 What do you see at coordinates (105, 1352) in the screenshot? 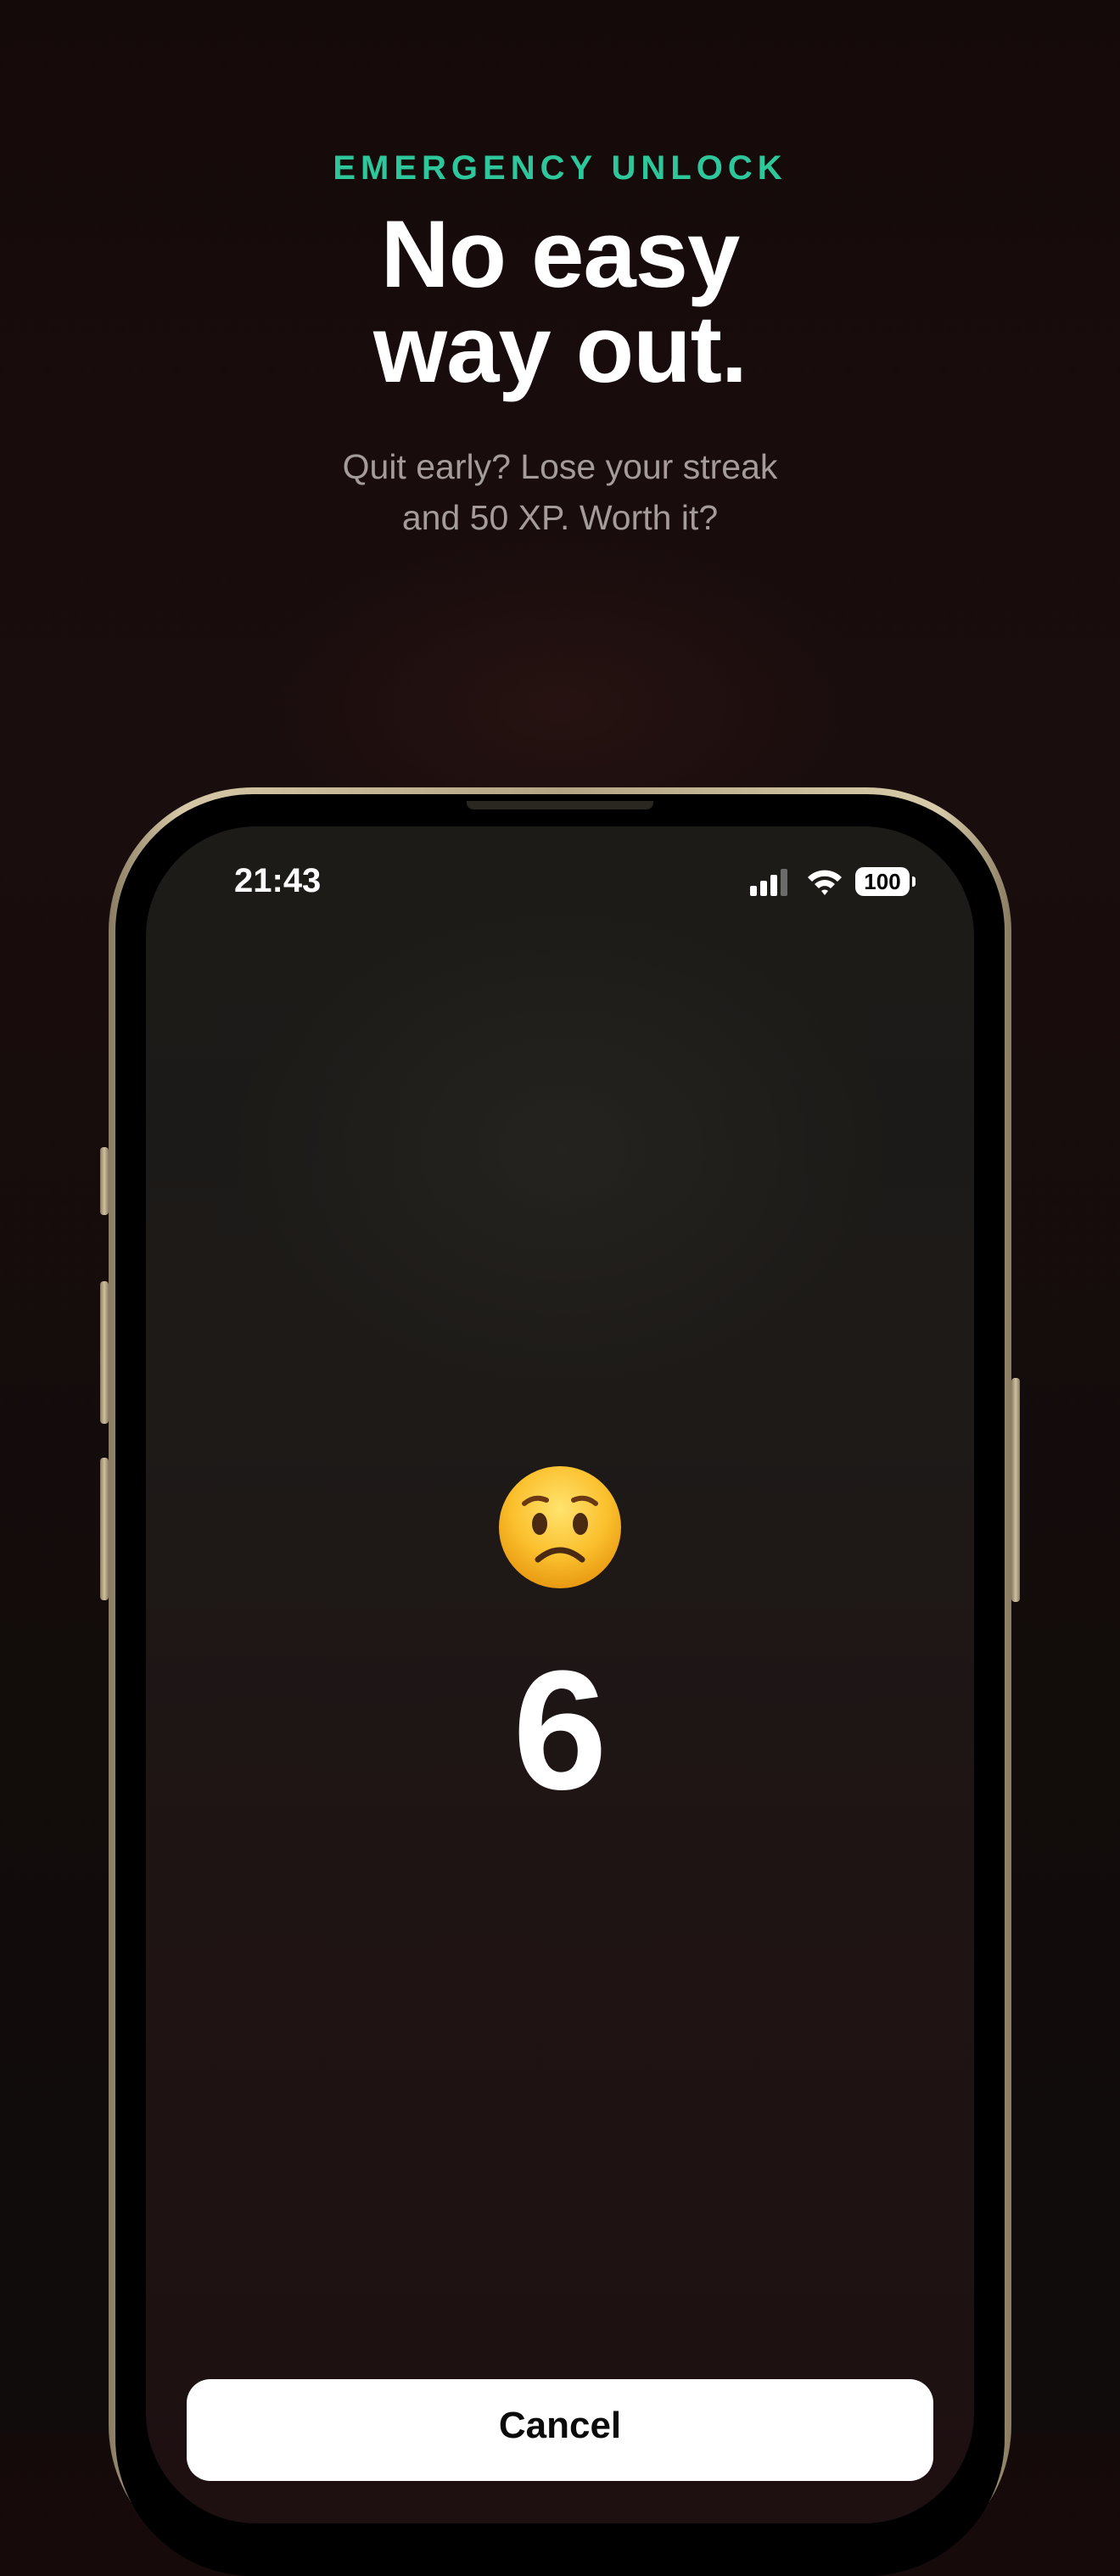
I see `phone-volume-up-button` at bounding box center [105, 1352].